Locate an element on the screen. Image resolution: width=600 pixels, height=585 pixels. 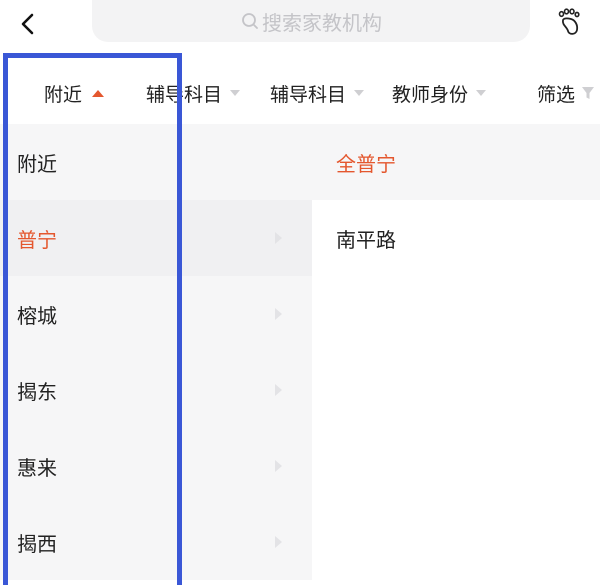
filter-subject-1: 辅导科目 is located at coordinates (193, 93).